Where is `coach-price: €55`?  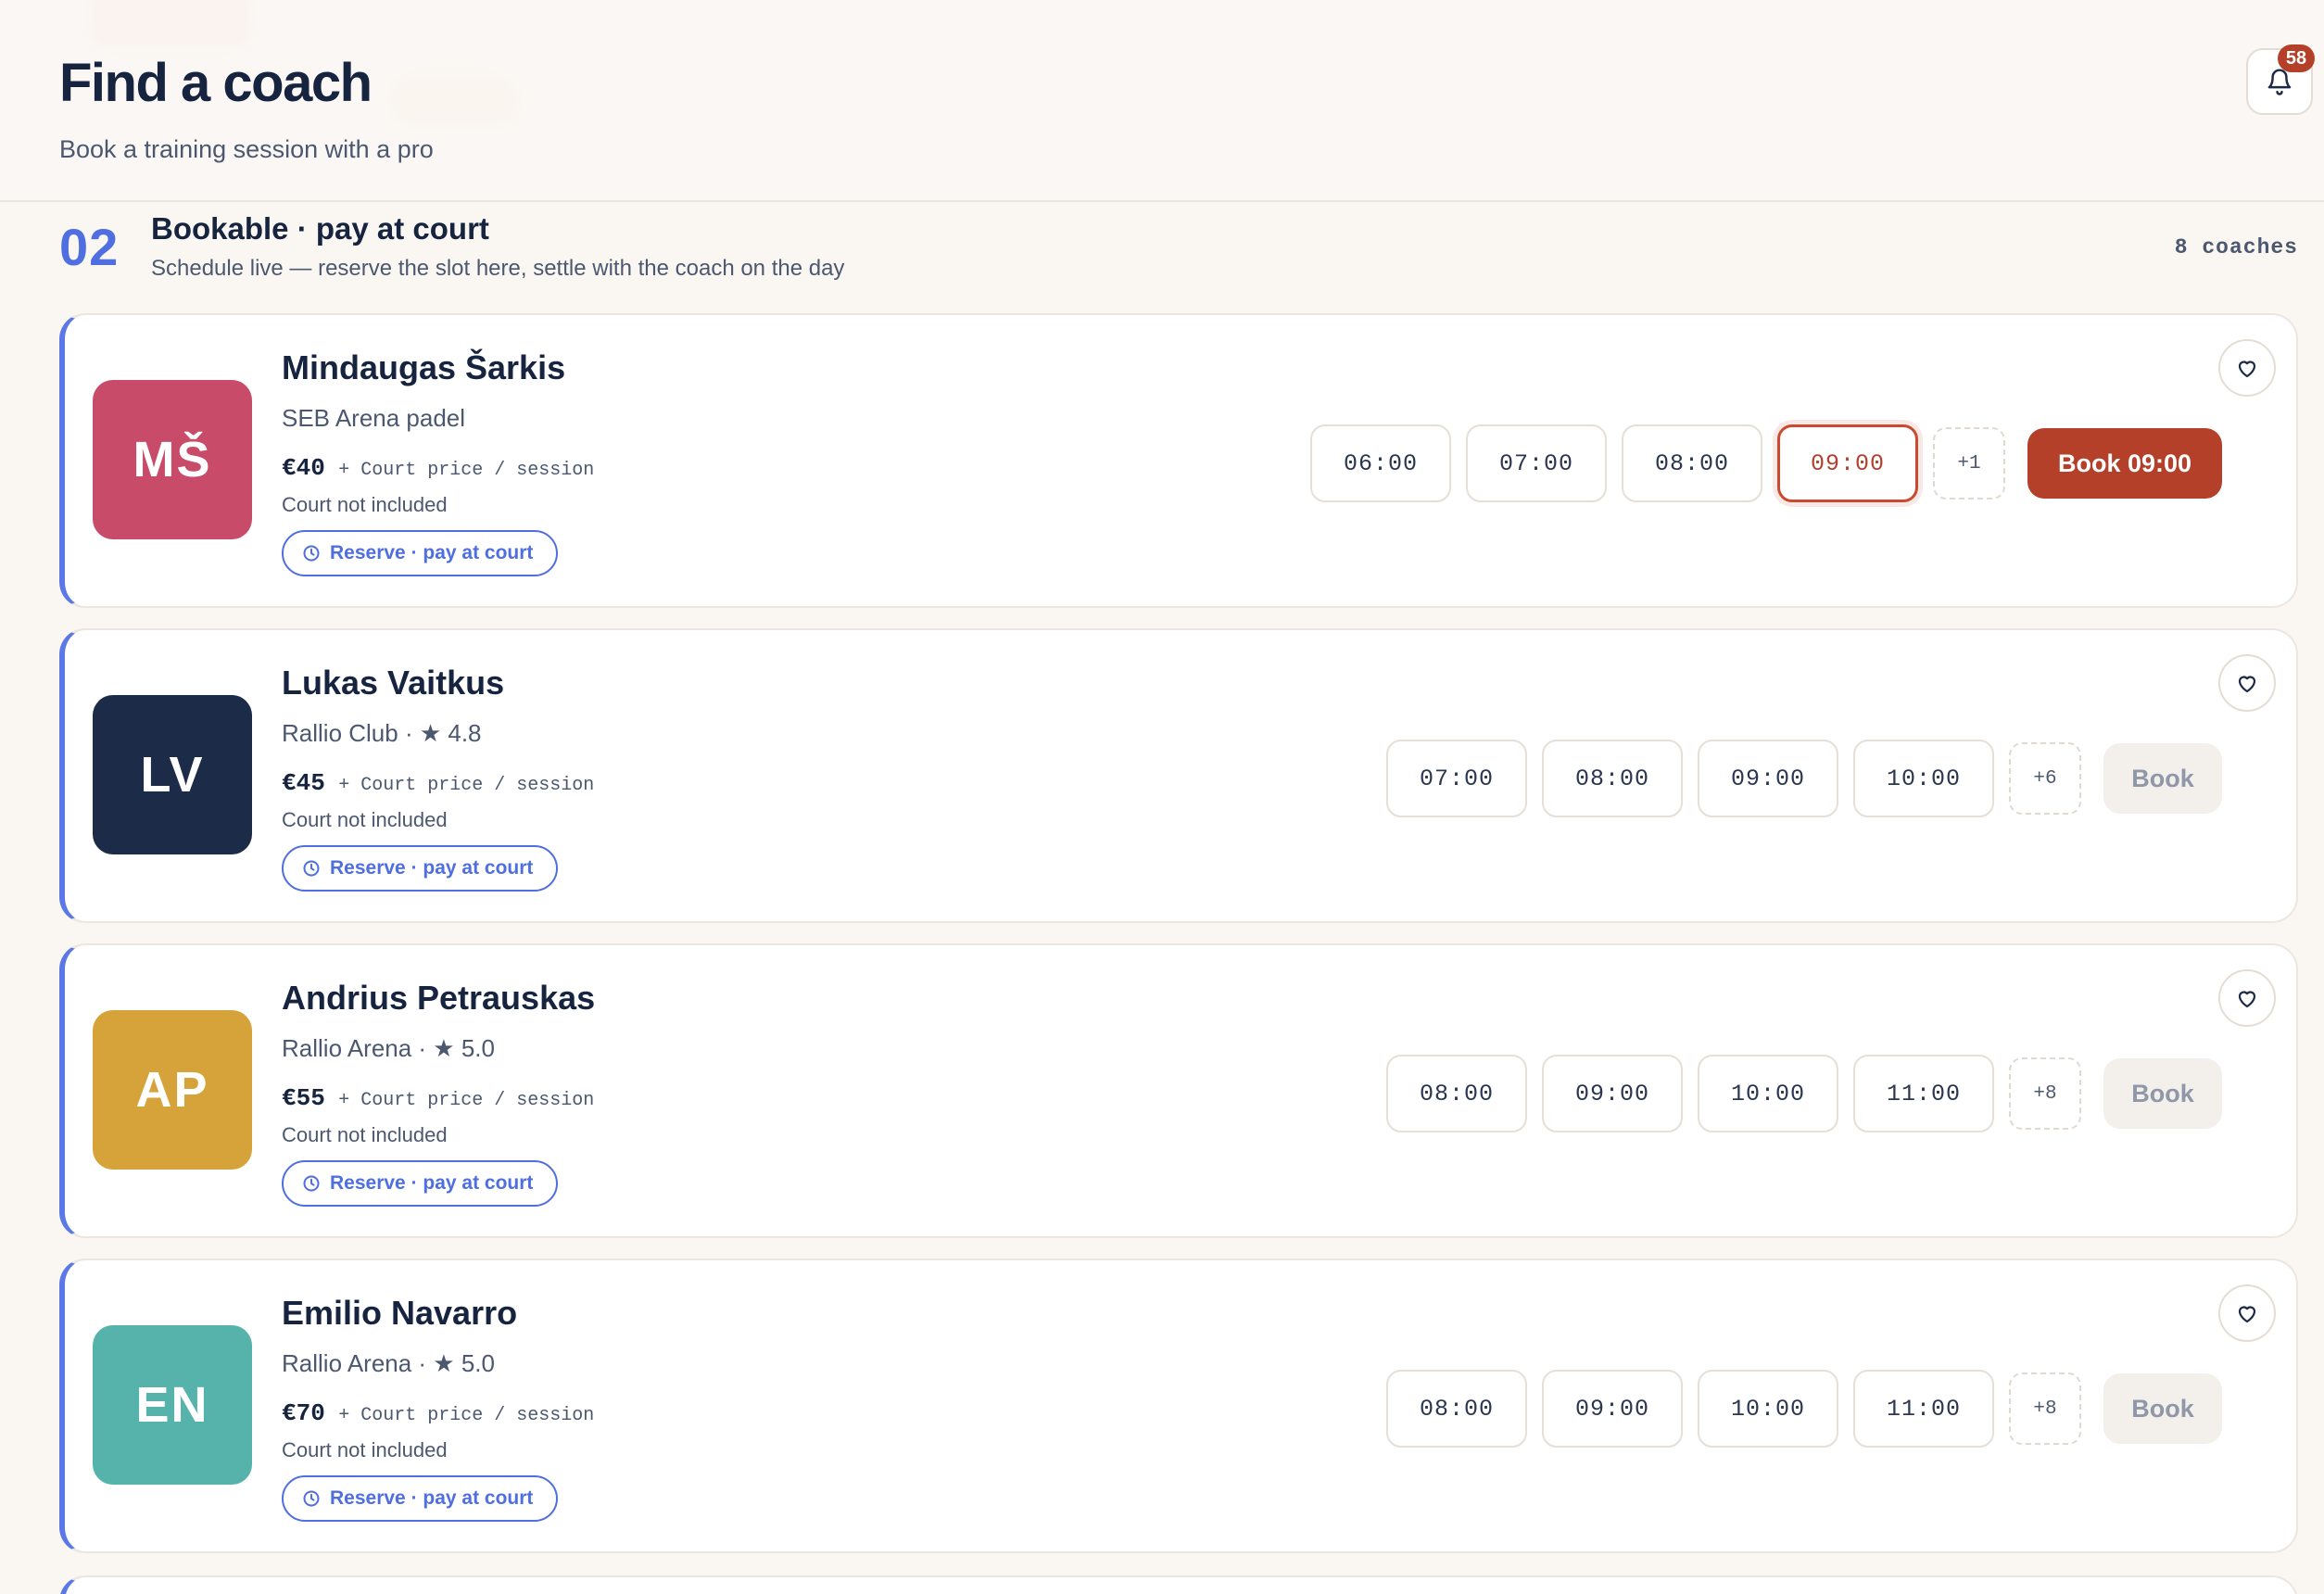
coach-price: €55 is located at coordinates (303, 1098).